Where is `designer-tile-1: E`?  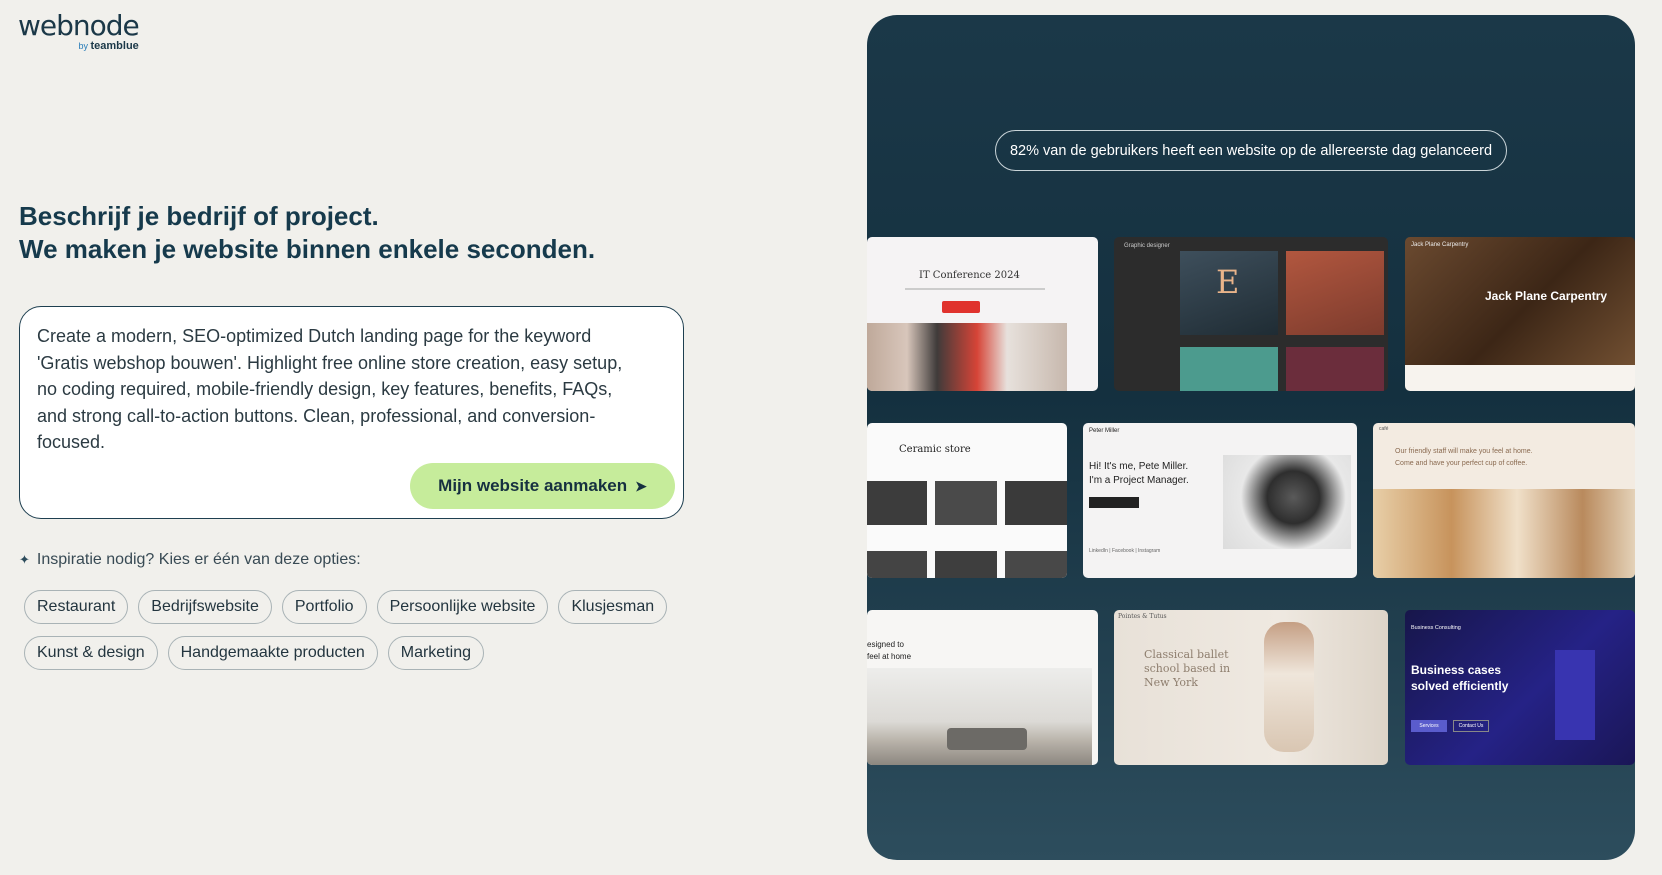 designer-tile-1: E is located at coordinates (1229, 293).